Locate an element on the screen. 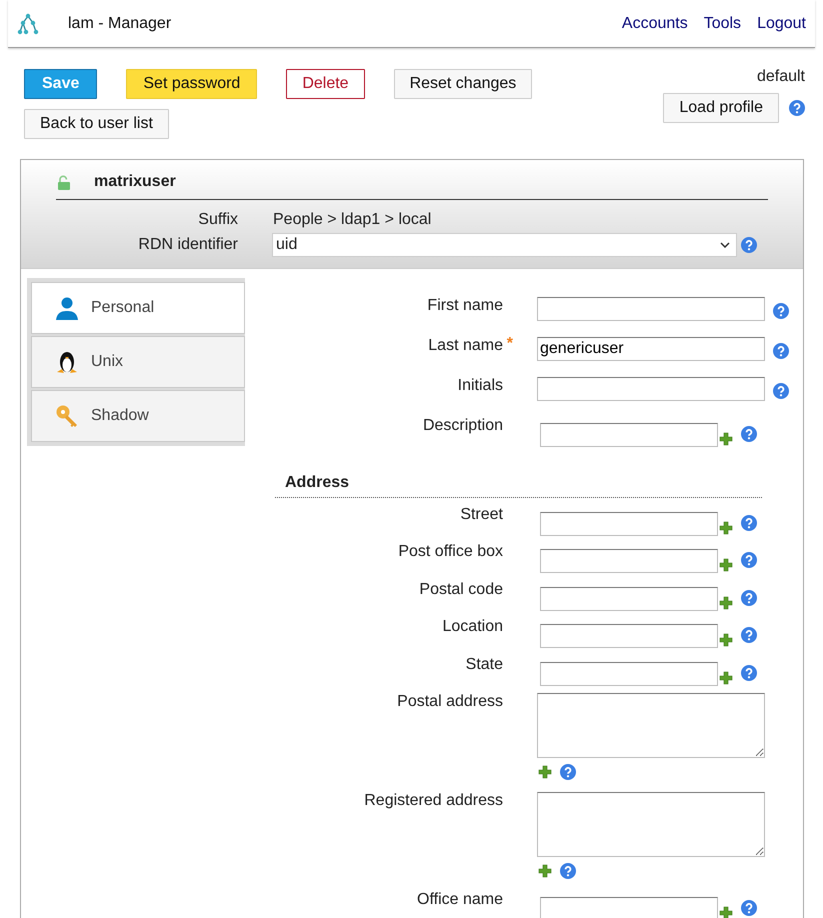  input-field: genericuser is located at coordinates (651, 349).